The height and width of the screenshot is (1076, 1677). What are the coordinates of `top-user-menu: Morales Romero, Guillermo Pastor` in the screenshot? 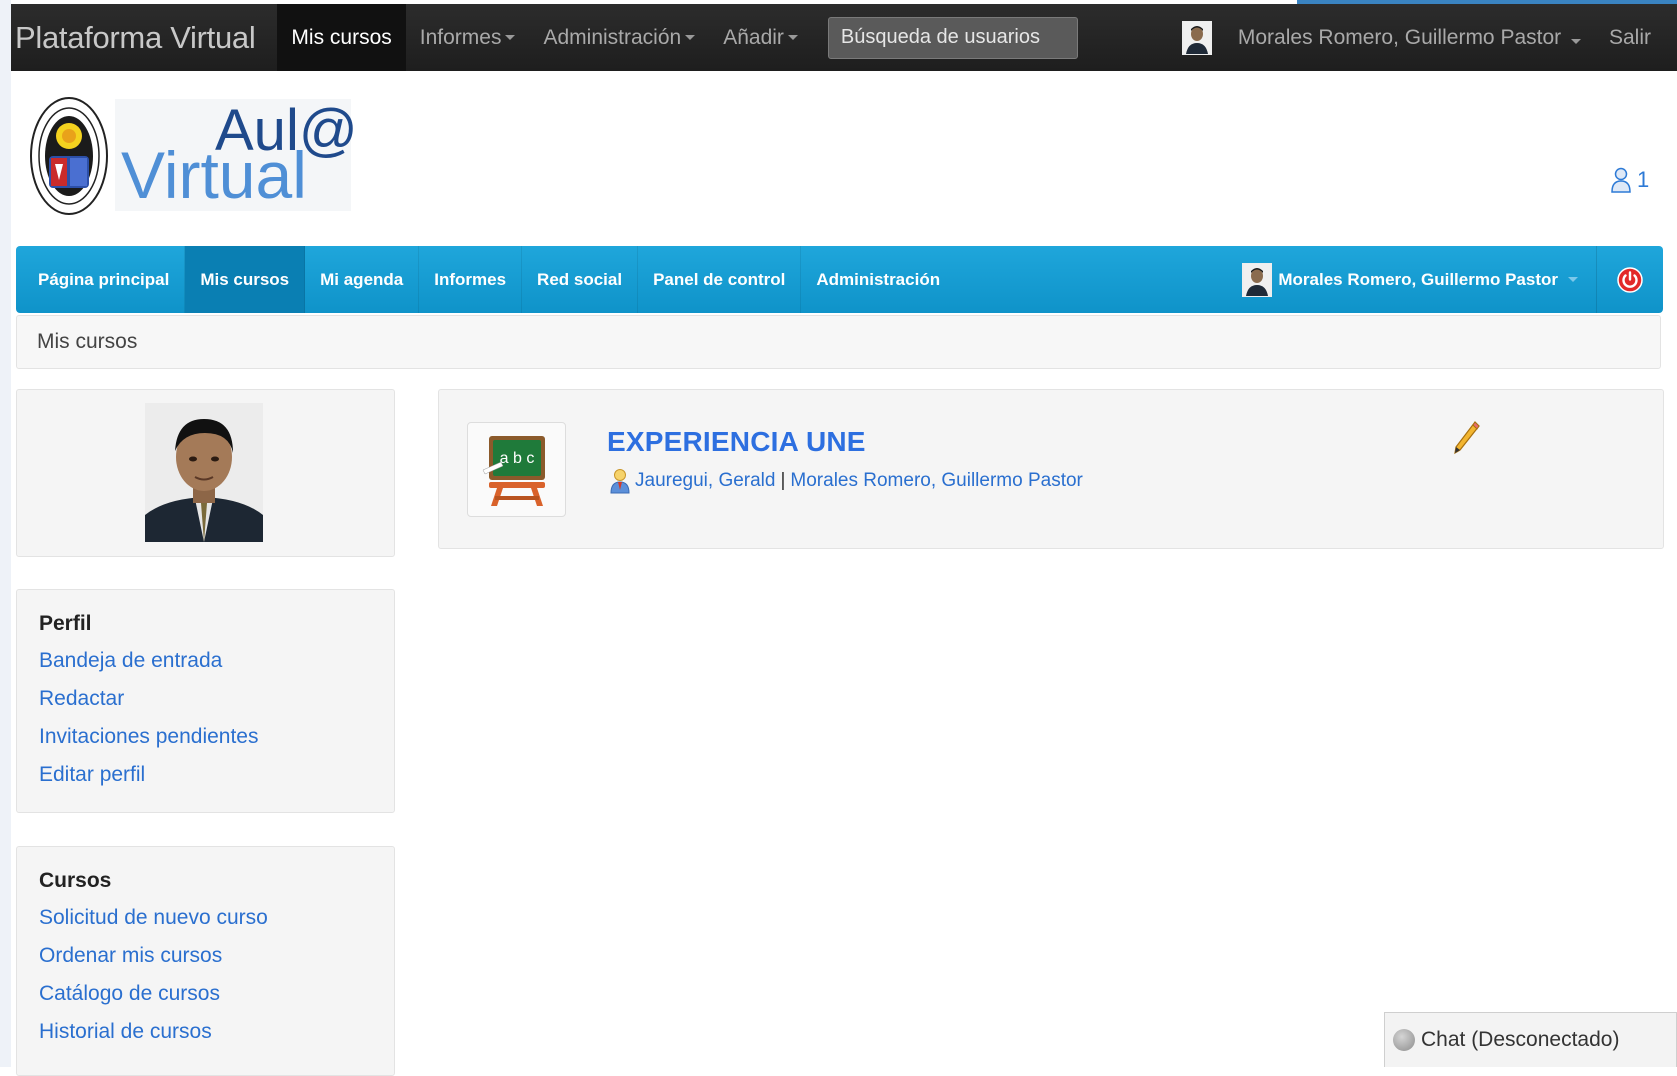 It's located at (1410, 38).